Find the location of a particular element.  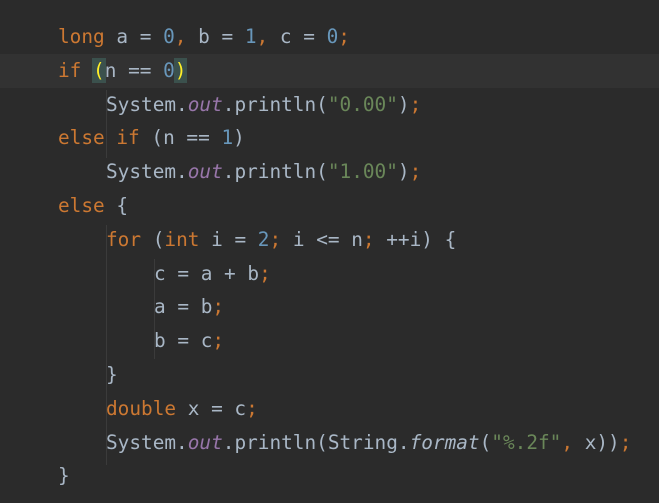

code-token: "1.00" is located at coordinates (362, 172).